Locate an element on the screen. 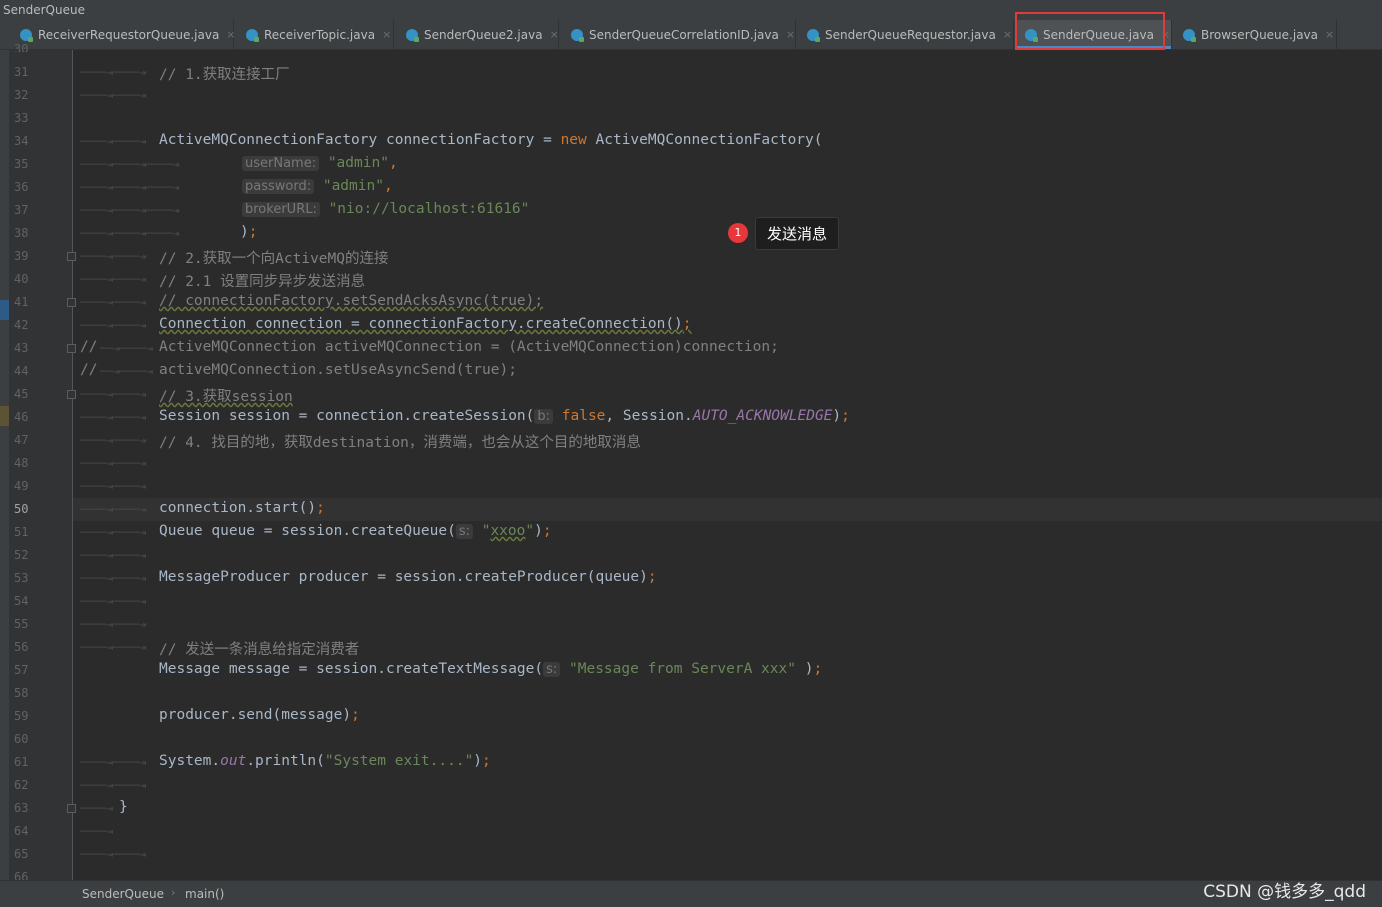 The image size is (1382, 907). line-number: 42 is located at coordinates (21, 325).